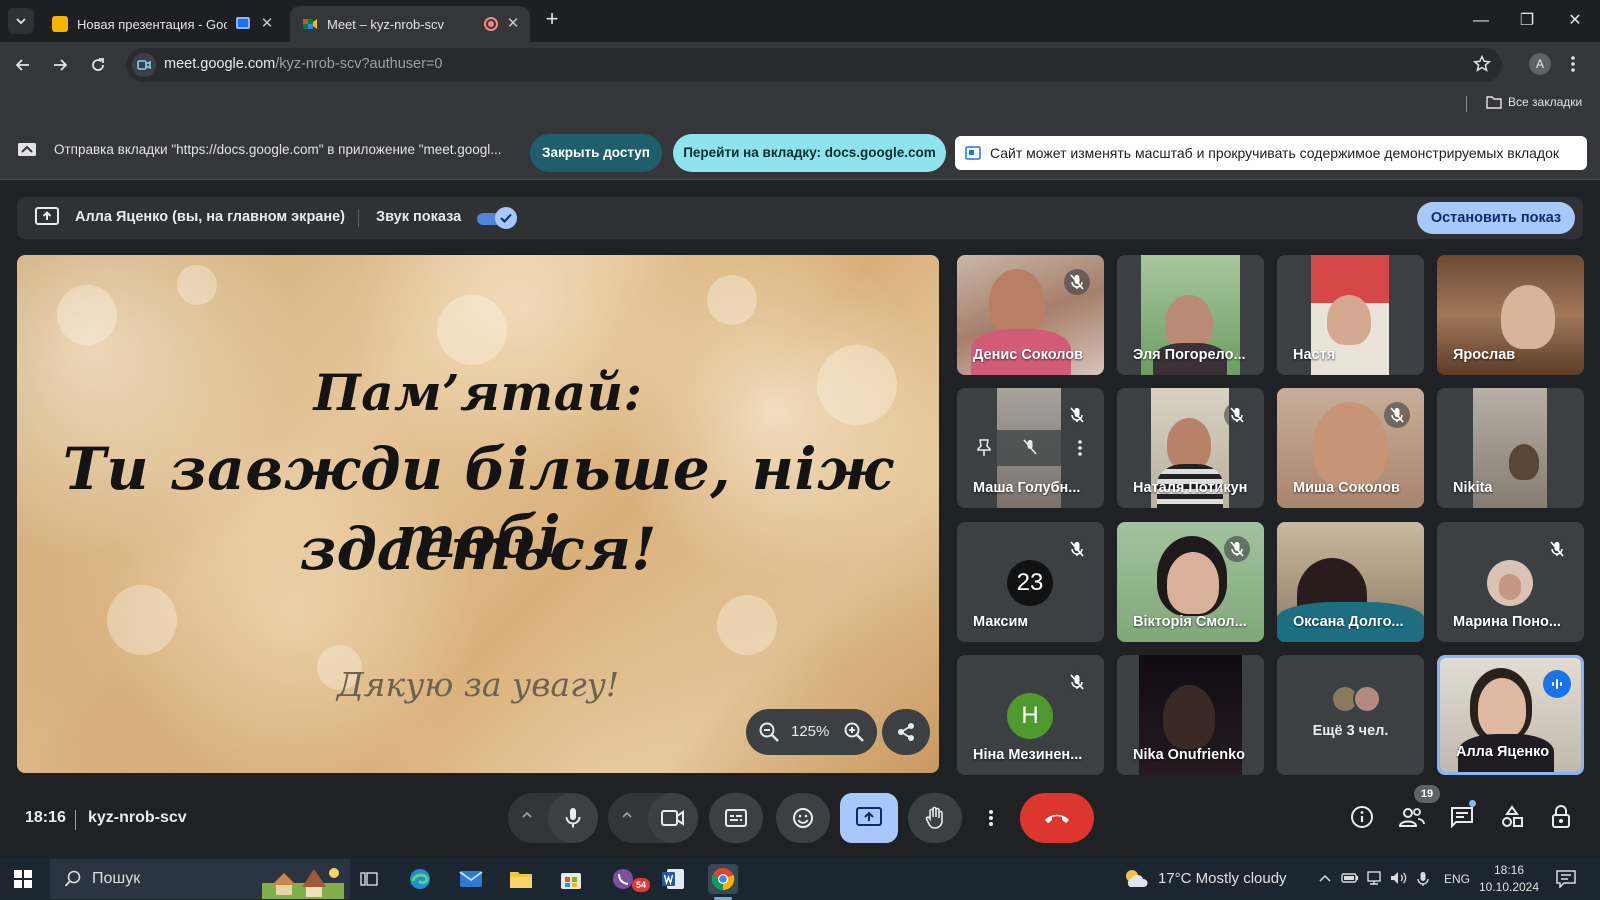 This screenshot has width=1600, height=900. What do you see at coordinates (1512, 817) in the screenshot?
I see `activities-button` at bounding box center [1512, 817].